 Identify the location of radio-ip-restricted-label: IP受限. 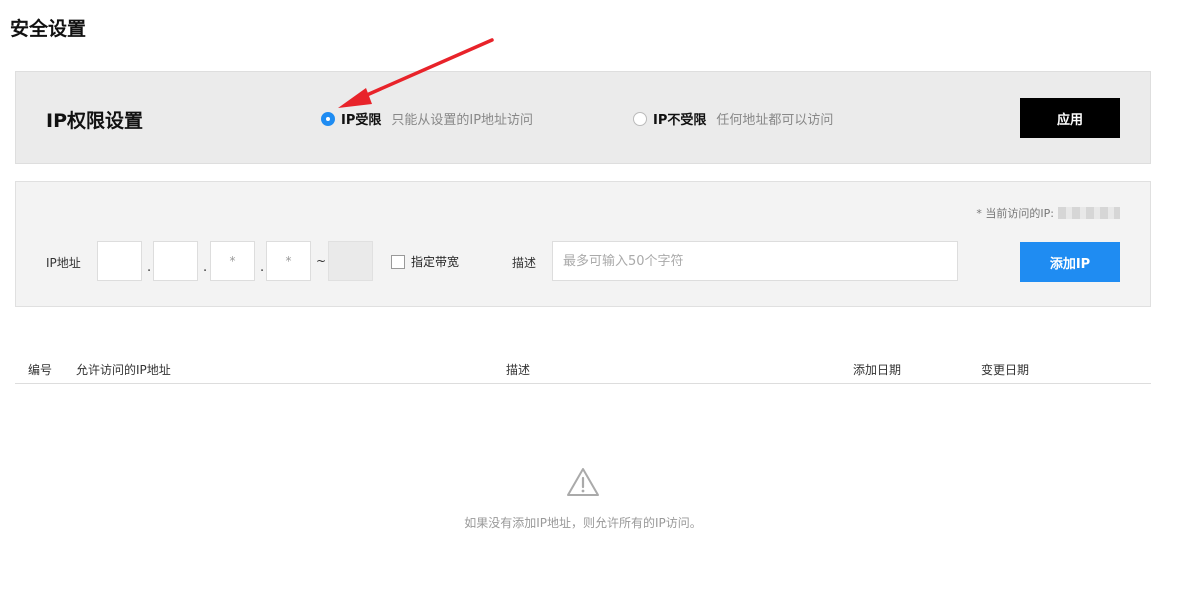
(361, 120).